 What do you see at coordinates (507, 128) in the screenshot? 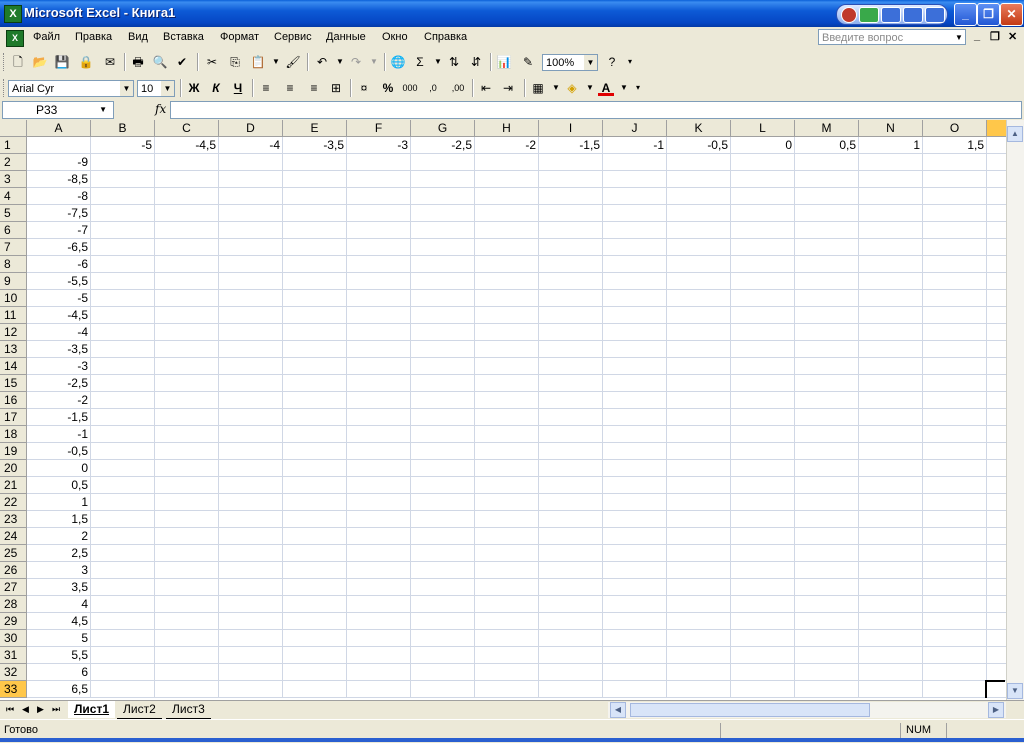
I see `column-header: H` at bounding box center [507, 128].